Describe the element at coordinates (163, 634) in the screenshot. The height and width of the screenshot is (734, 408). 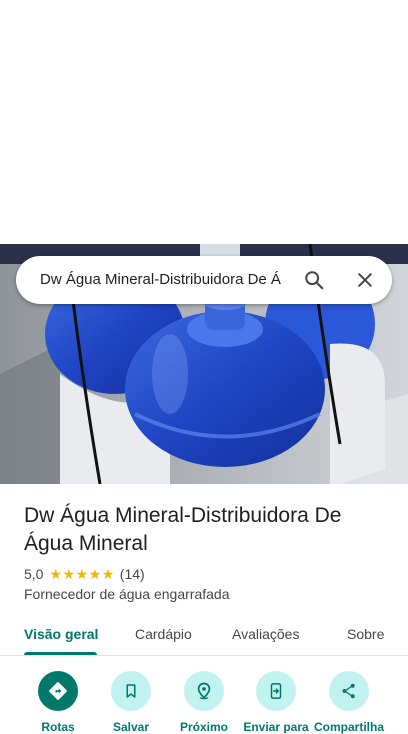
I see `tab-menu: Cardápio` at that location.